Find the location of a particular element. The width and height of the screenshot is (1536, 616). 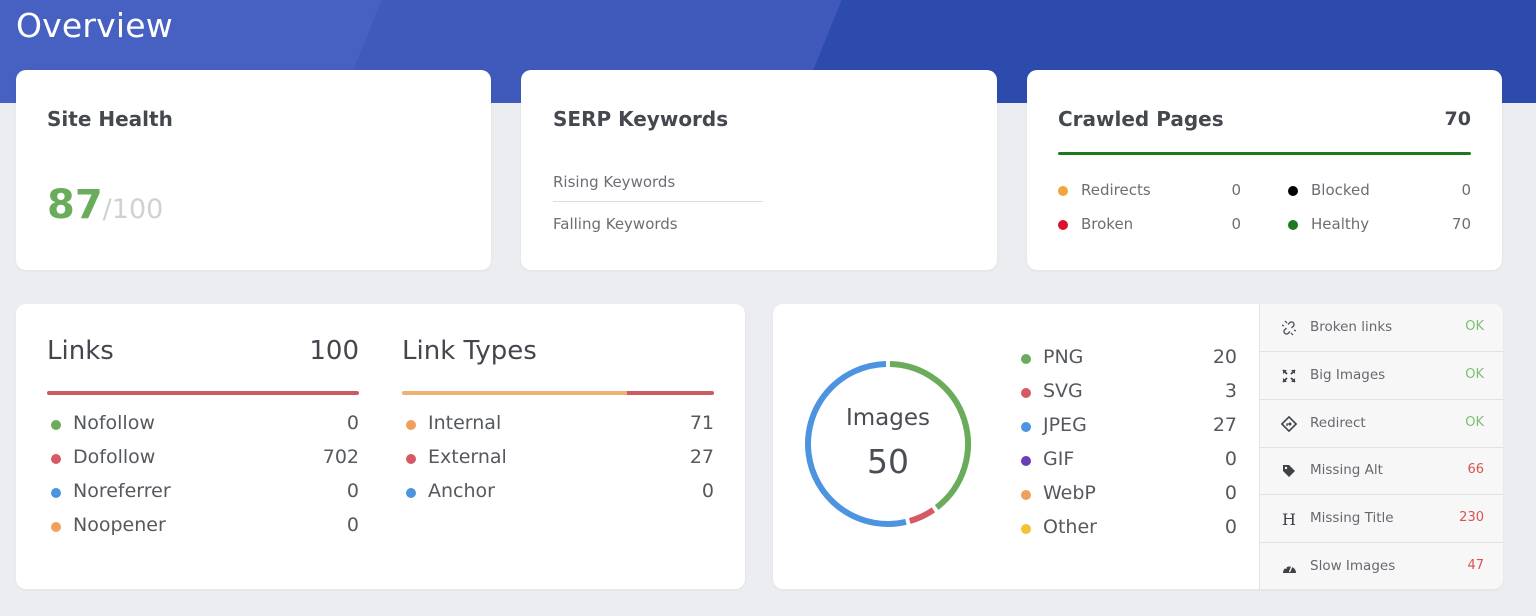

donut-segment-png is located at coordinates (930, 435).